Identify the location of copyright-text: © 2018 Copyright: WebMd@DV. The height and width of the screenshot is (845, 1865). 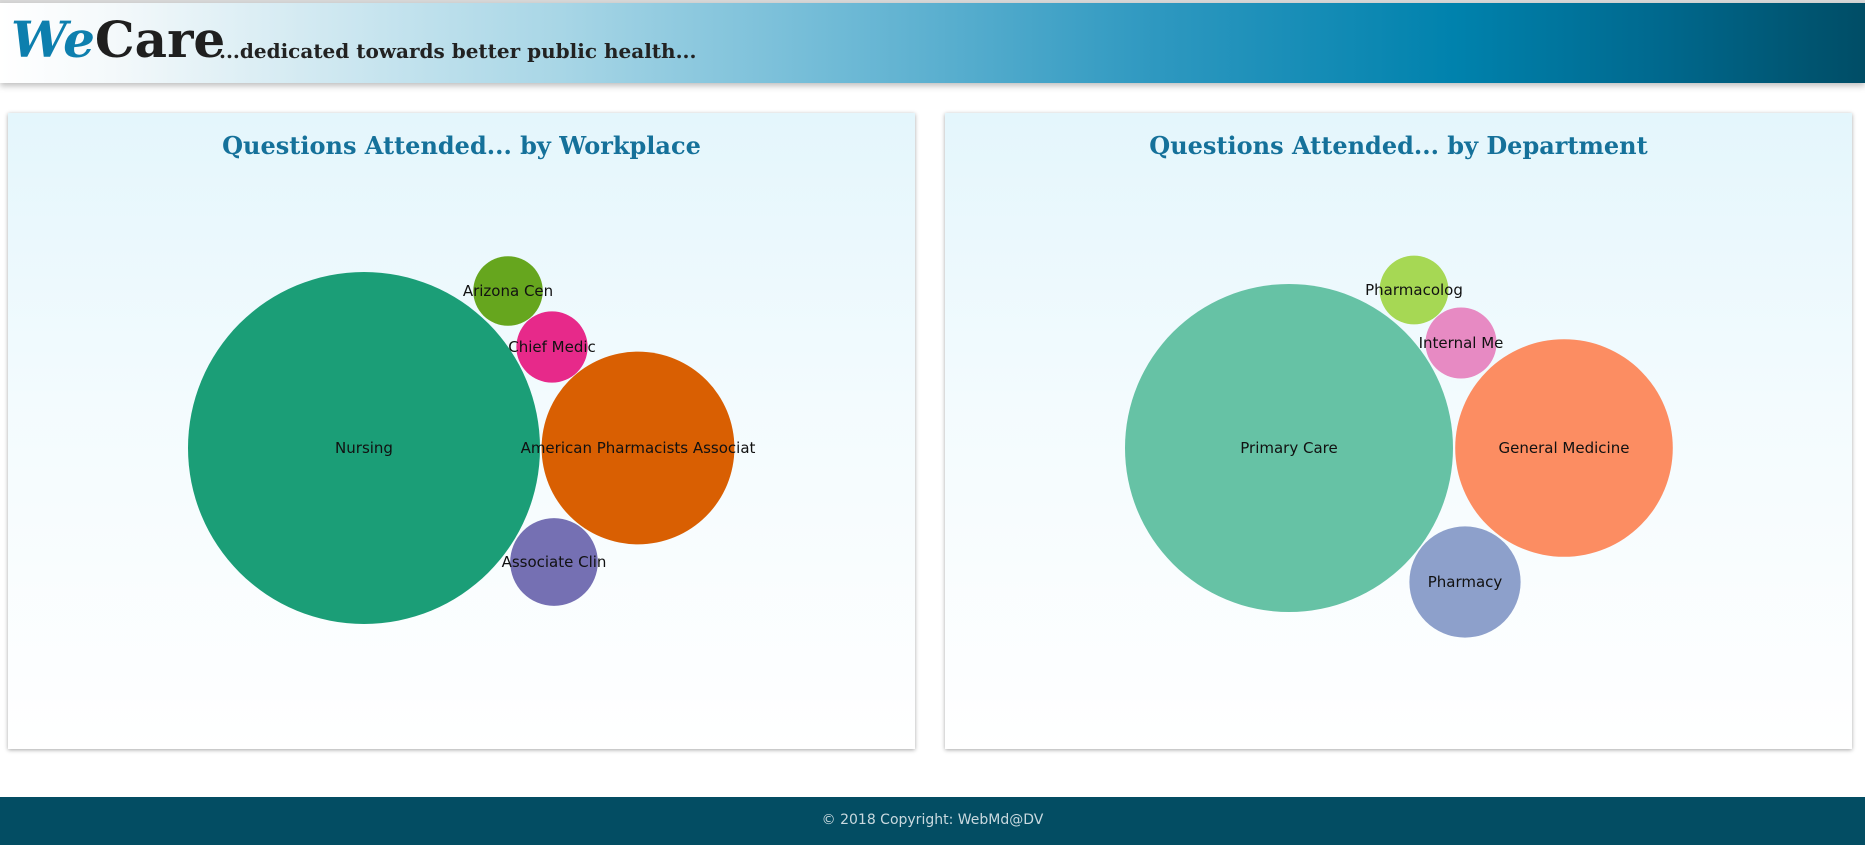
(932, 820).